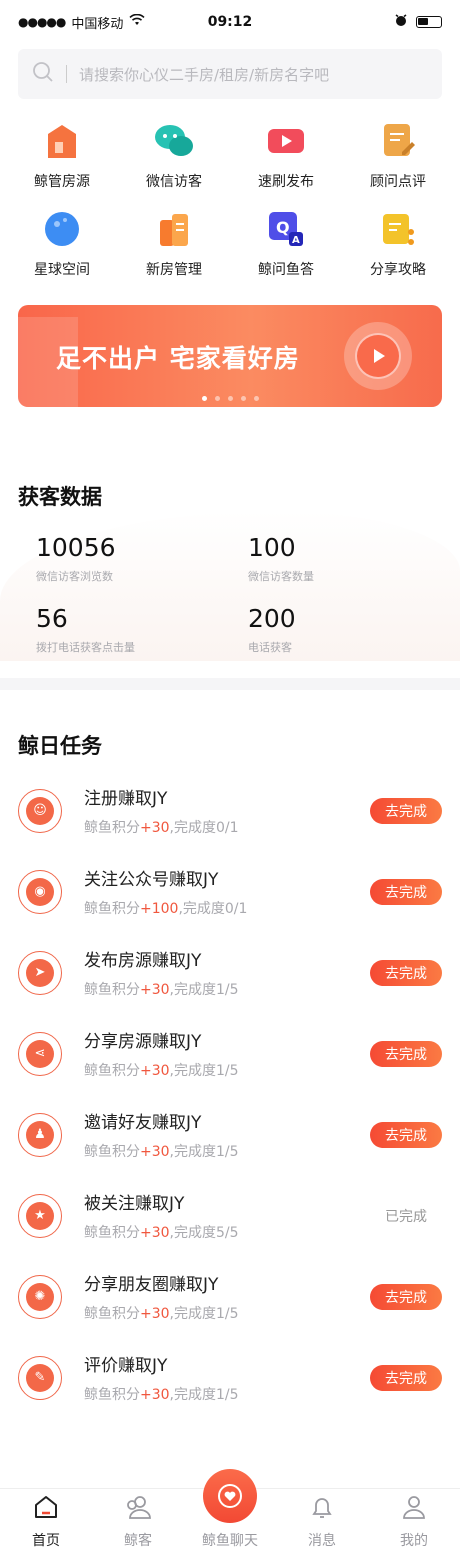 This screenshot has height=1558, width=460. What do you see at coordinates (398, 244) in the screenshot?
I see `grid-item: 分享攻略` at bounding box center [398, 244].